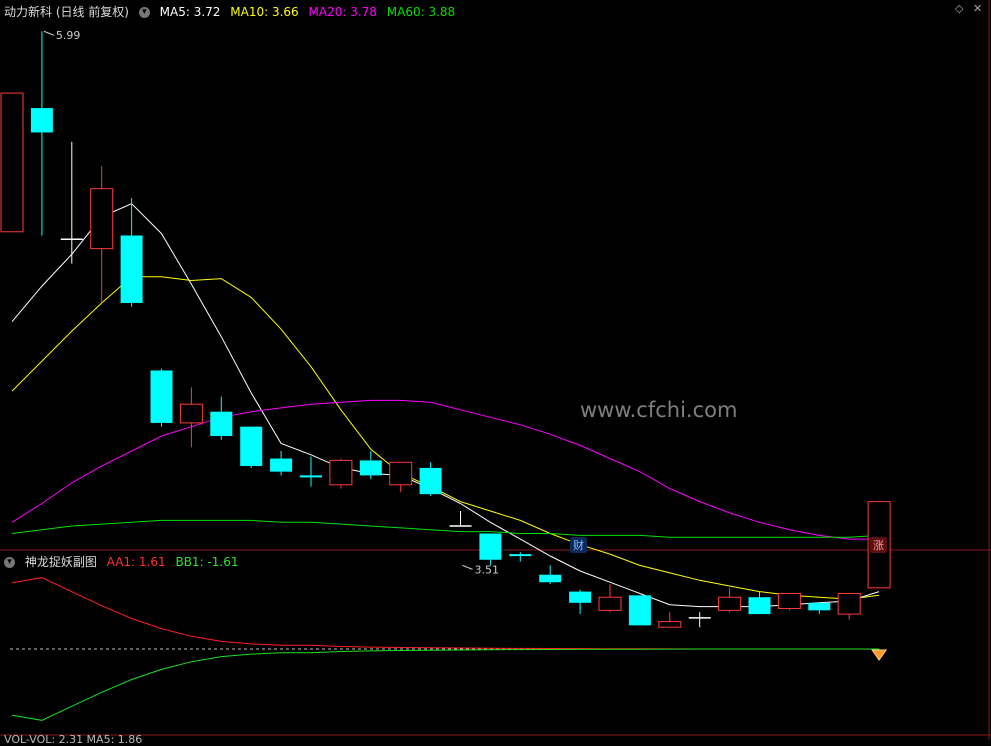  What do you see at coordinates (879, 655) in the screenshot?
I see `gem-icon` at bounding box center [879, 655].